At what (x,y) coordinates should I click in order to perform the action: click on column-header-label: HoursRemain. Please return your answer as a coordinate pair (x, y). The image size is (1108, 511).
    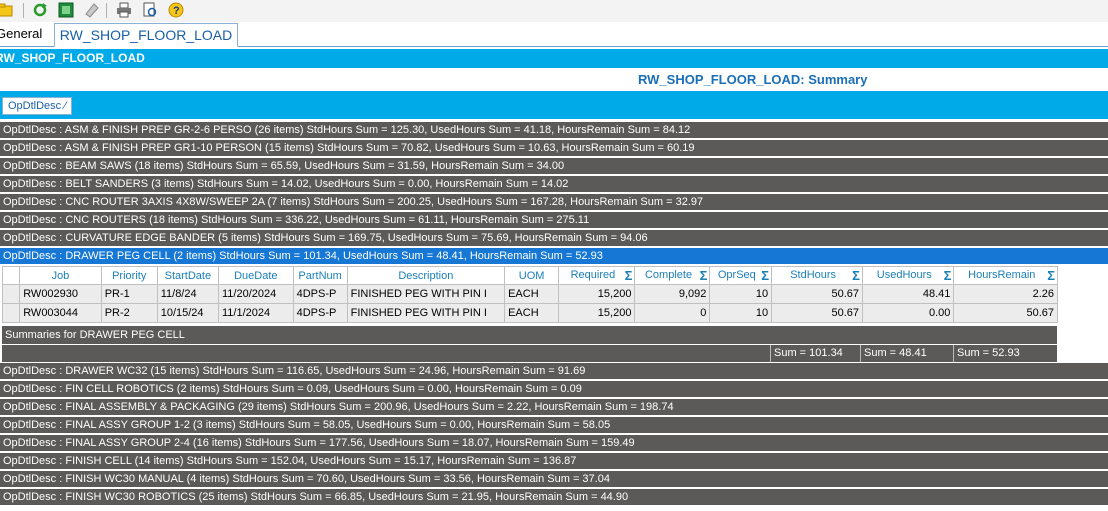
    Looking at the image, I should click on (1002, 274).